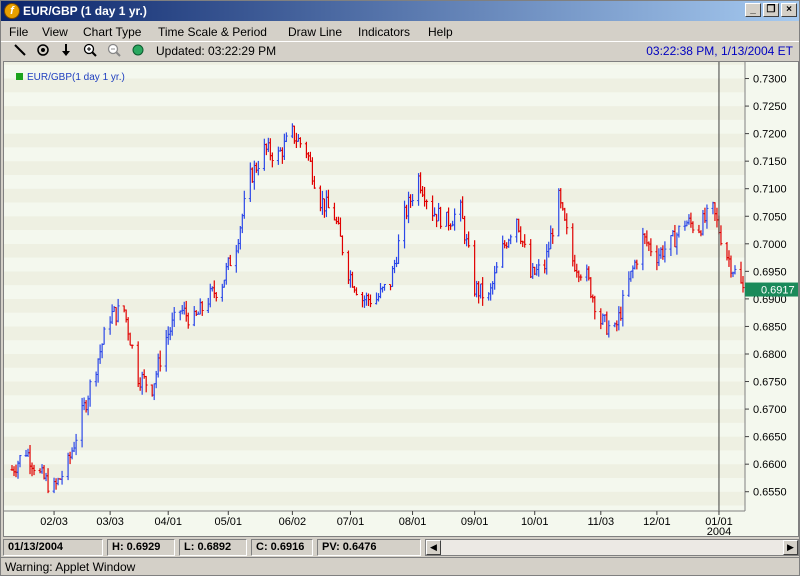 This screenshot has width=800, height=576. Describe the element at coordinates (770, 162) in the screenshot. I see `y-tick-label: 0.7150` at that location.